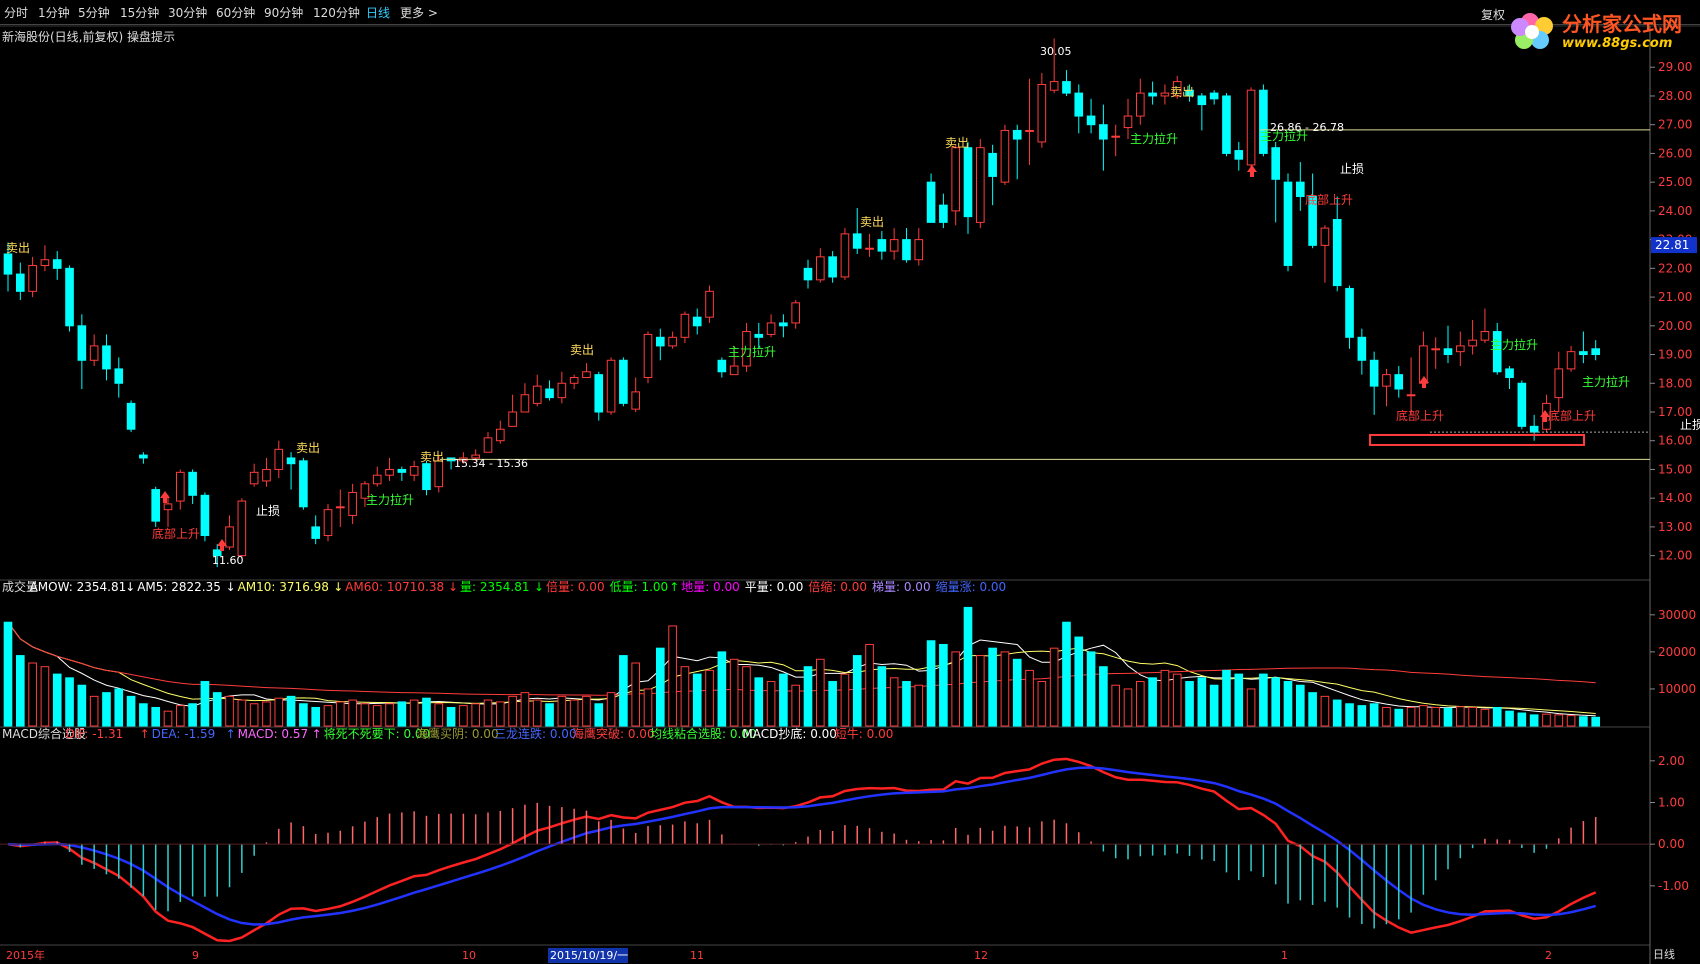 Image resolution: width=1700 pixels, height=964 pixels. I want to click on sell-signal-label: 卖出, so click(18, 248).